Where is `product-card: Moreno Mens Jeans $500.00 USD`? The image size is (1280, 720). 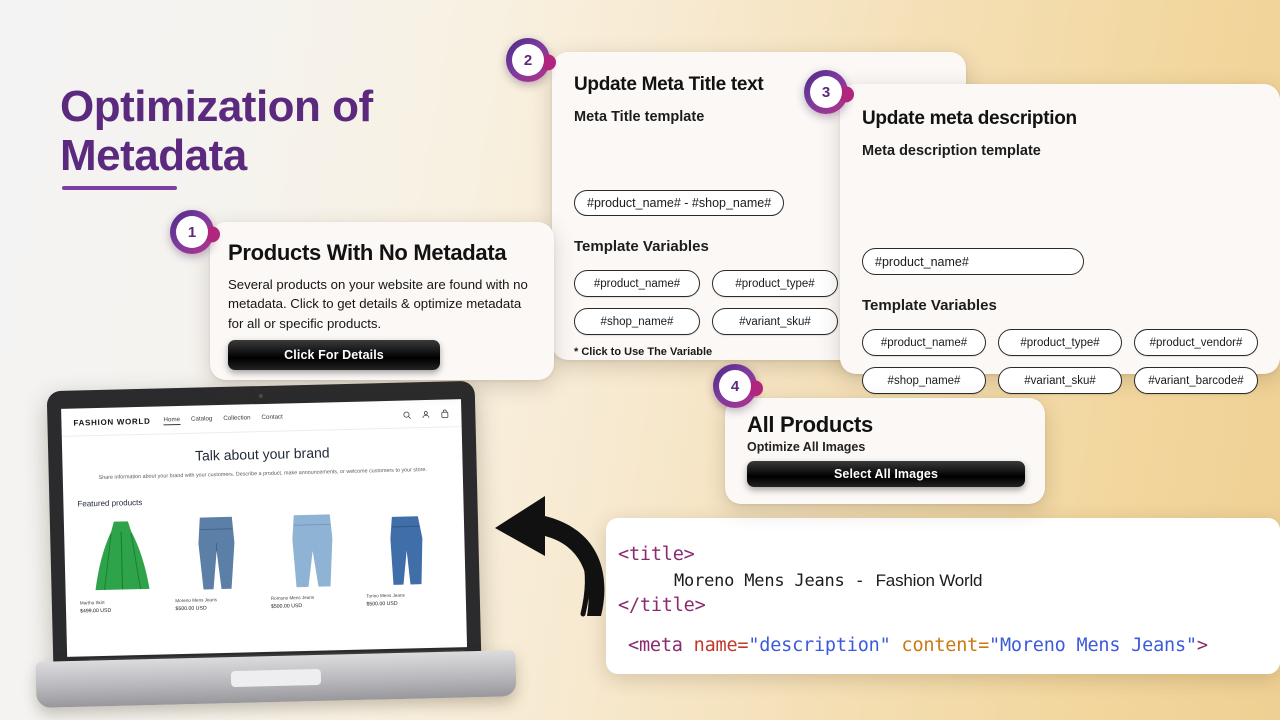
product-card: Moreno Mens Jeans $500.00 USD is located at coordinates (217, 562).